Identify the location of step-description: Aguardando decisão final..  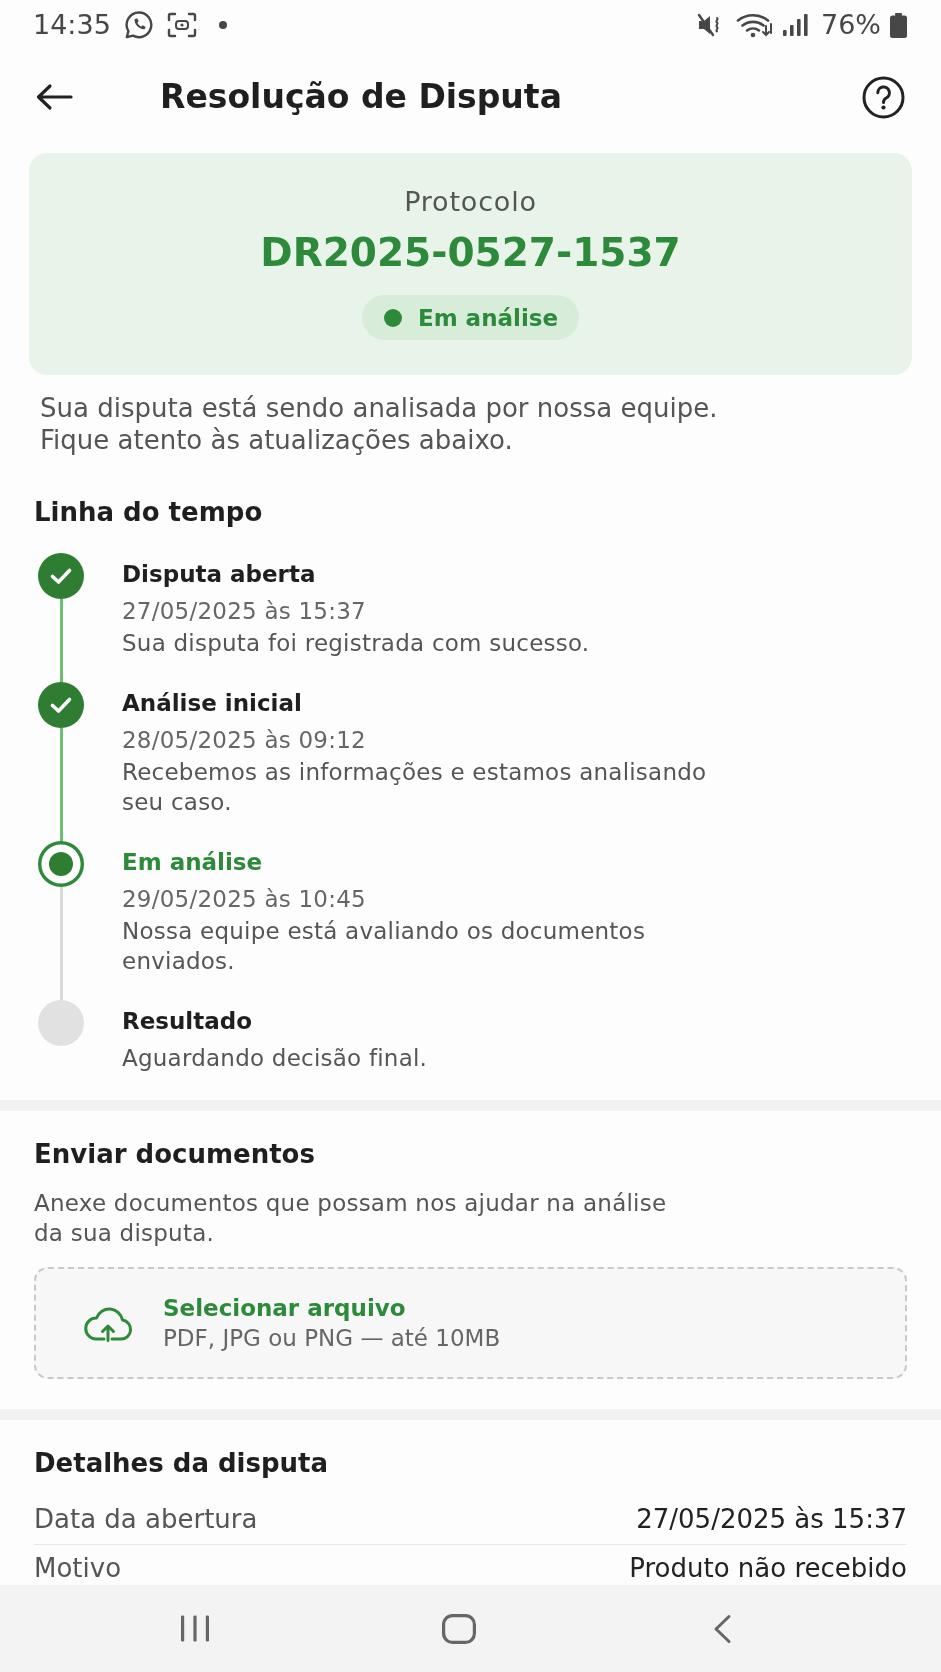
(275, 1058).